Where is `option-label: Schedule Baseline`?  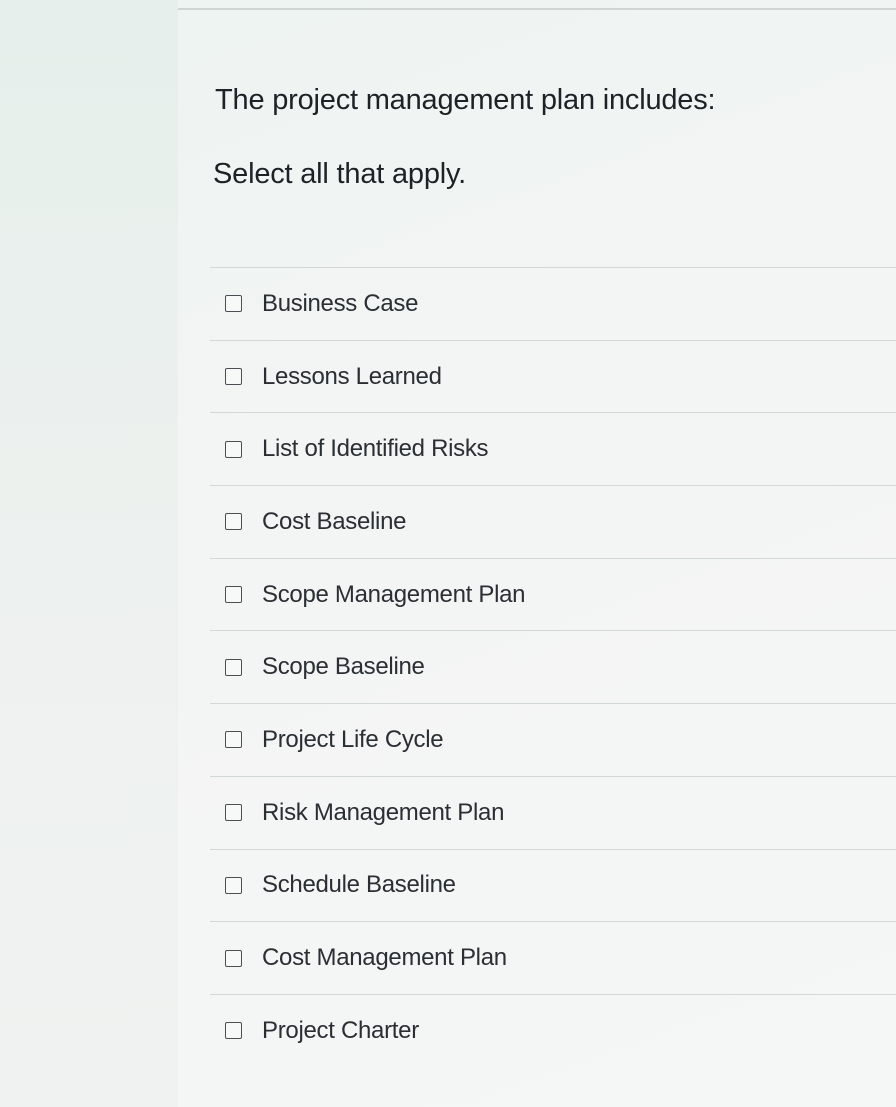 option-label: Schedule Baseline is located at coordinates (359, 885).